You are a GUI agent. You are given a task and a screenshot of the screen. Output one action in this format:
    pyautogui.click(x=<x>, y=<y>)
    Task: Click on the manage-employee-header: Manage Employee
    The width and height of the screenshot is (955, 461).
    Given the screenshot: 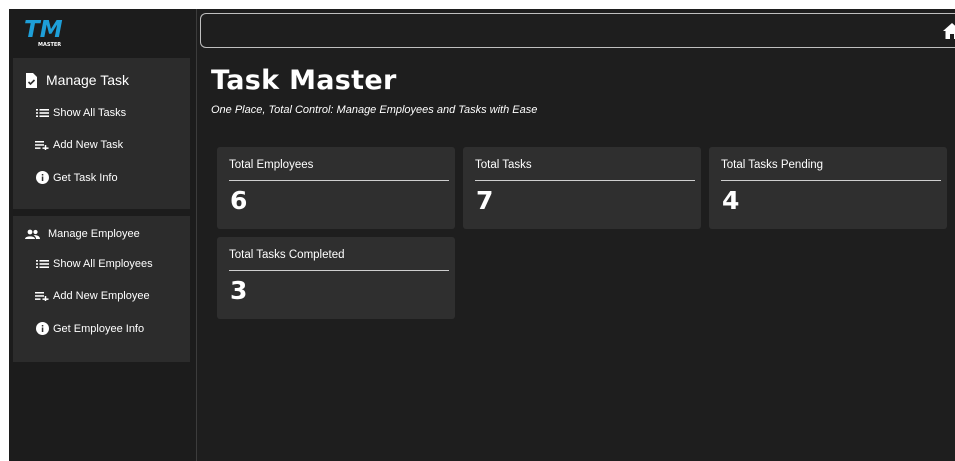 What is the action you would take?
    pyautogui.click(x=82, y=234)
    